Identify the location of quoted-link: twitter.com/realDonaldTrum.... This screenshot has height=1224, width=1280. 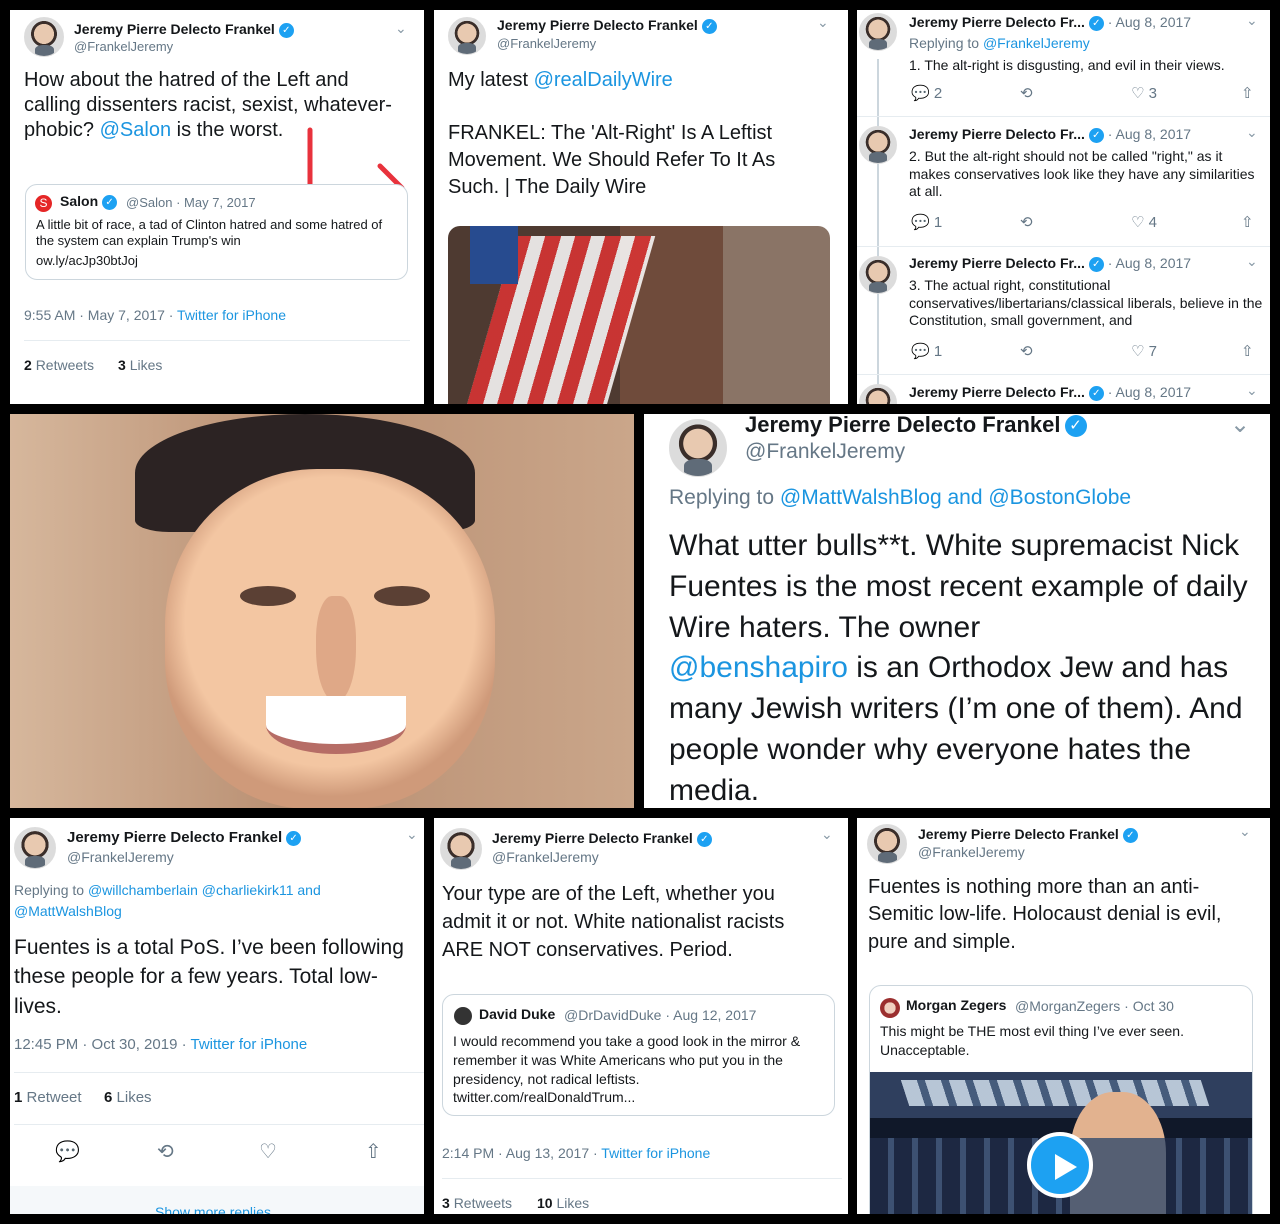
(544, 1098).